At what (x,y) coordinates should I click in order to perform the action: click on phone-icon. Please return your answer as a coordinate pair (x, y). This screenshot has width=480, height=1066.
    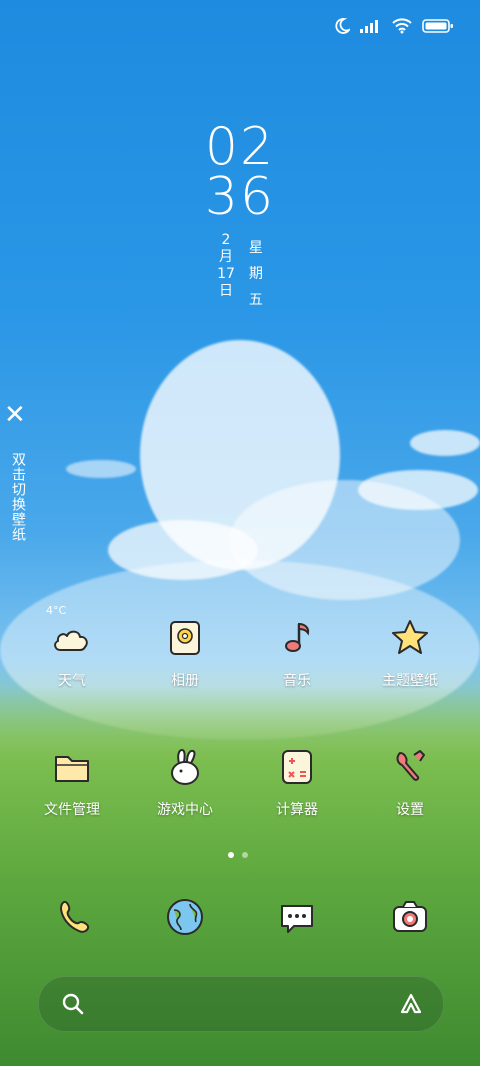
    Looking at the image, I should click on (75, 917).